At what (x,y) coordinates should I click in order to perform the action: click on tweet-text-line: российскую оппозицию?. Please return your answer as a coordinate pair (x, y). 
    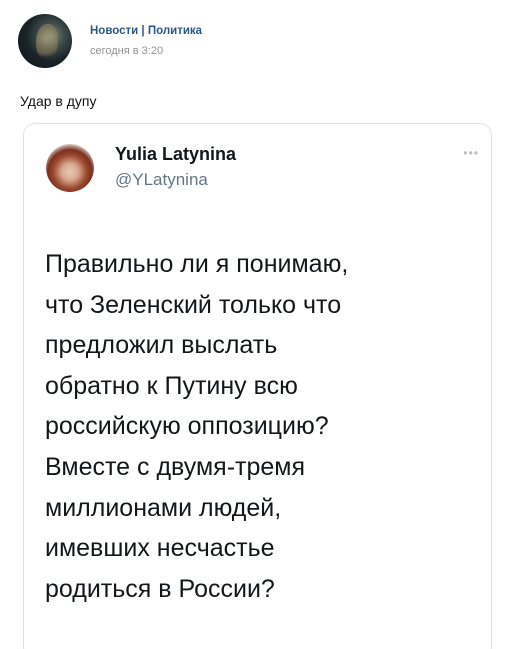
    Looking at the image, I should click on (187, 426).